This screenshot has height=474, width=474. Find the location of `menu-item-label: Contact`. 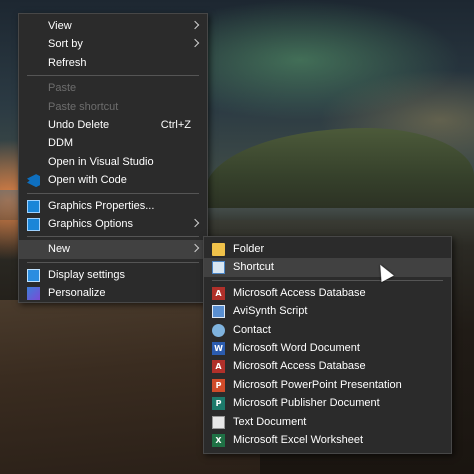

menu-item-label: Contact is located at coordinates (252, 329).